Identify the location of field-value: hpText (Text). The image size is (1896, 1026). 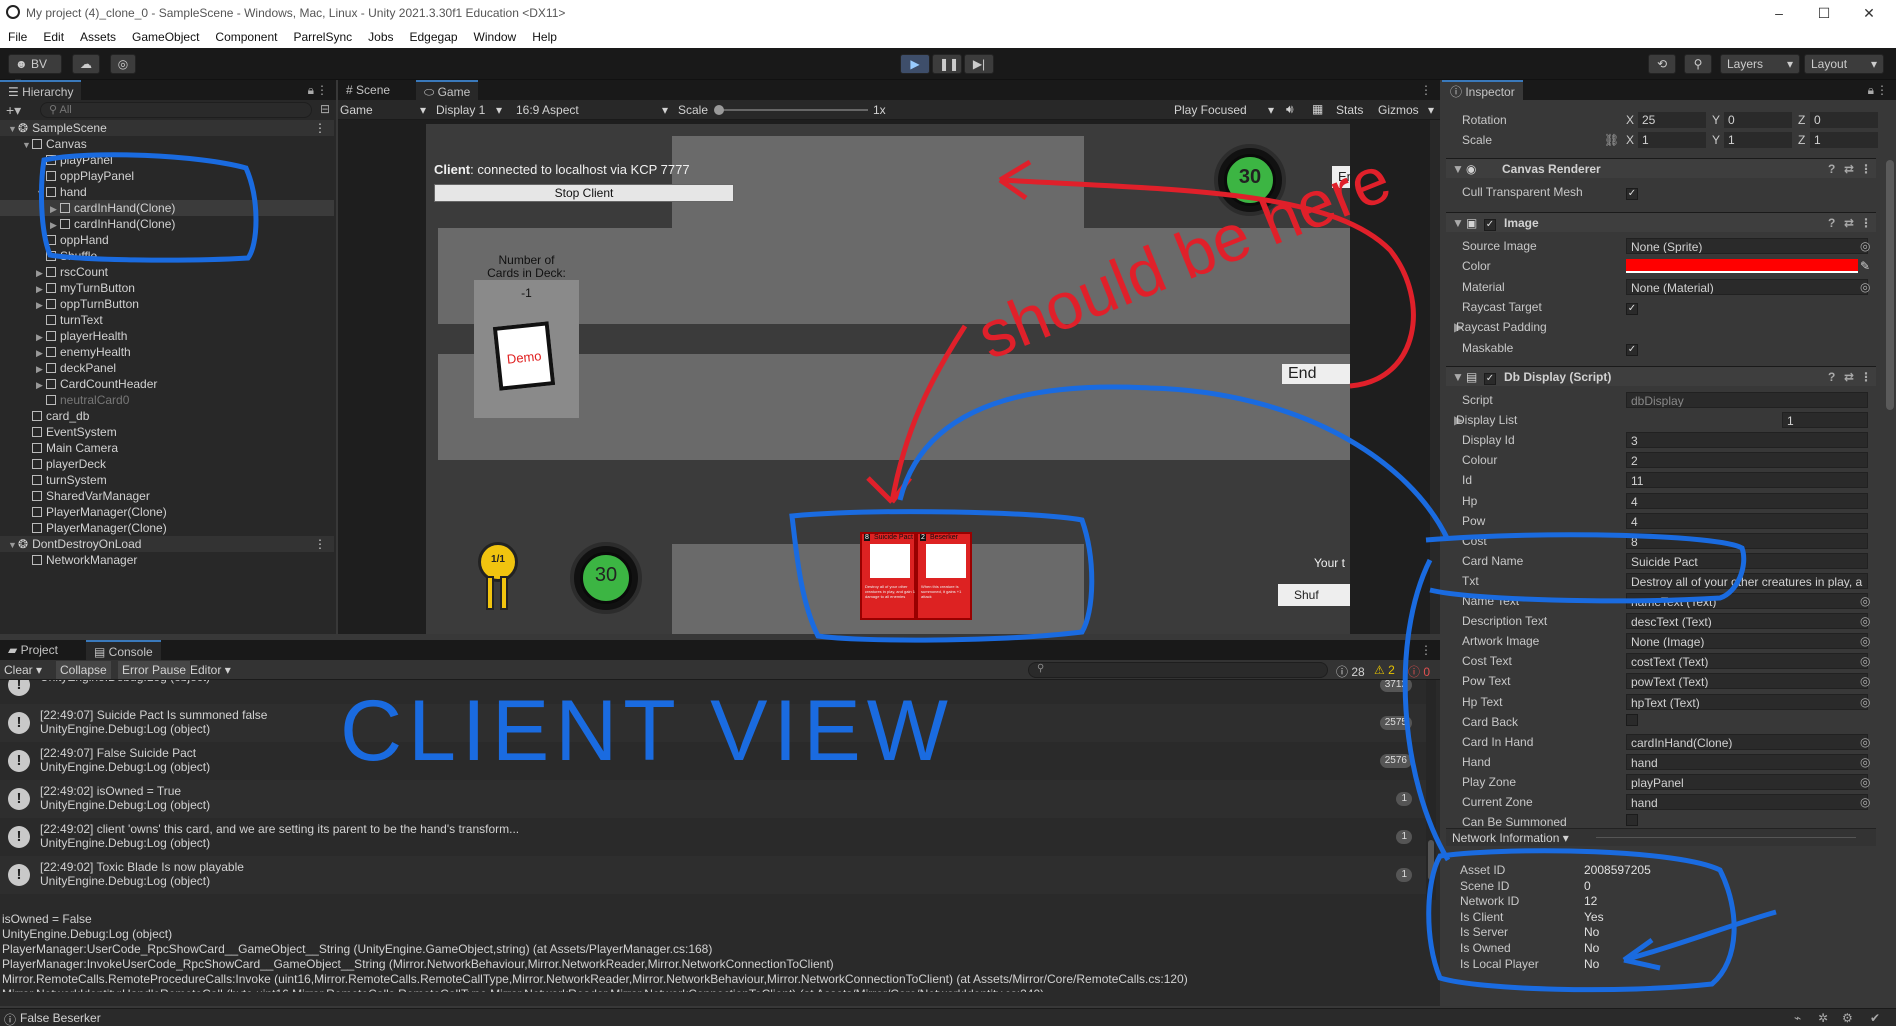
(1747, 701).